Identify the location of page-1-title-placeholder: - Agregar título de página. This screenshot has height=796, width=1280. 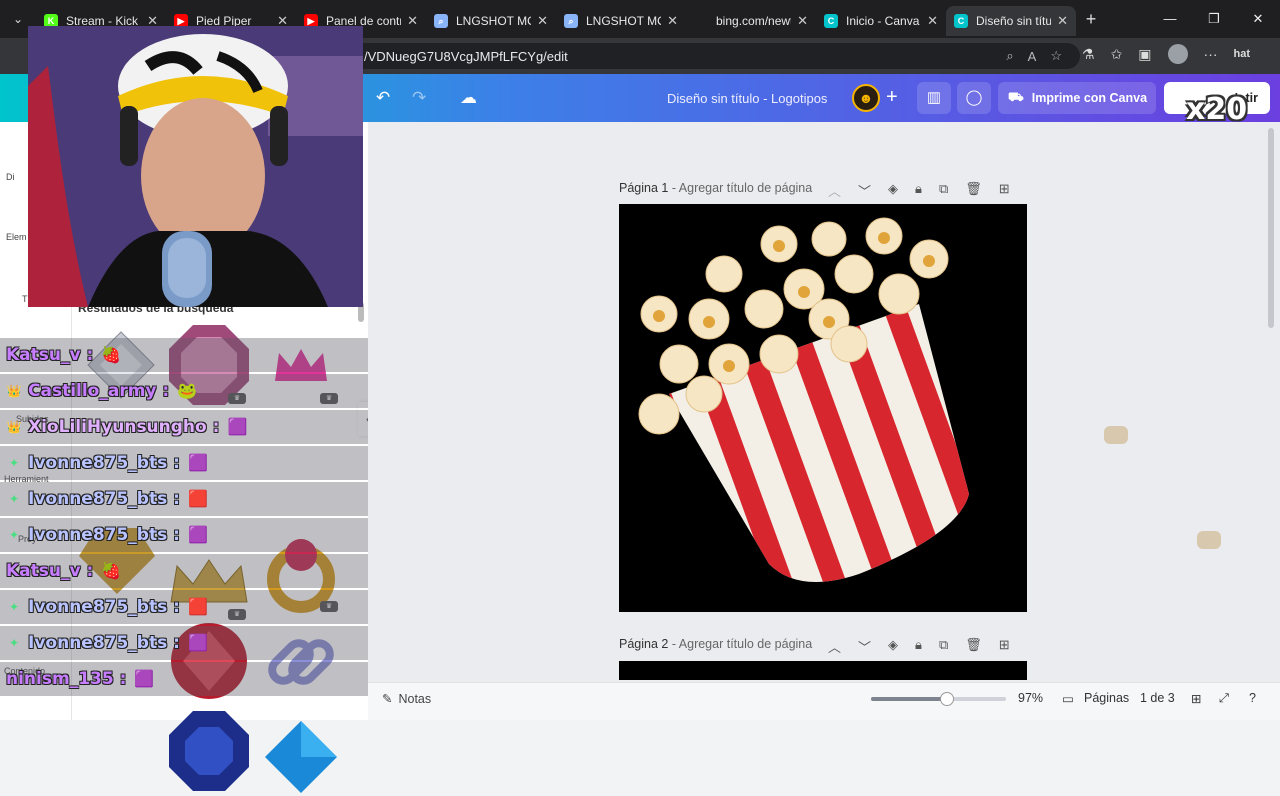
(740, 188).